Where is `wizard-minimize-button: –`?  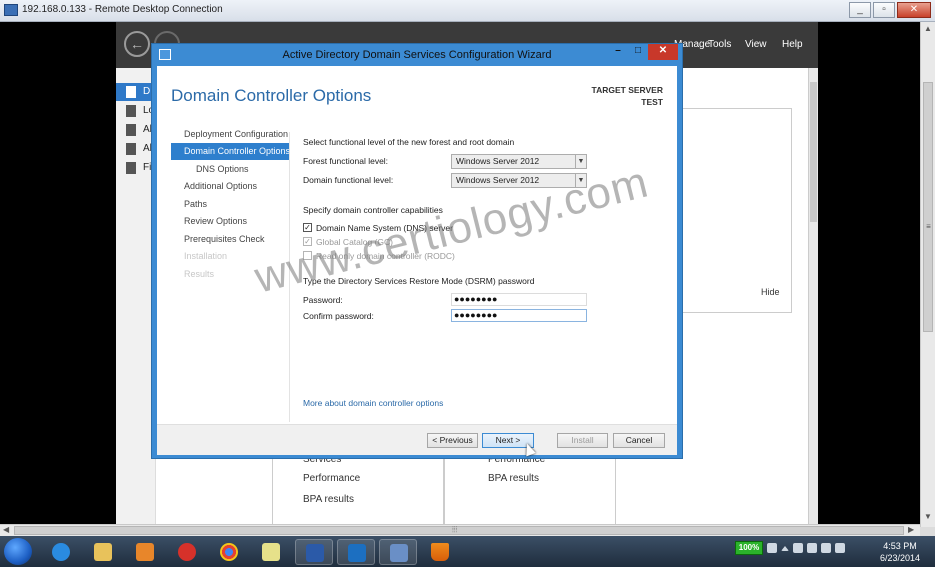 wizard-minimize-button: – is located at coordinates (618, 52).